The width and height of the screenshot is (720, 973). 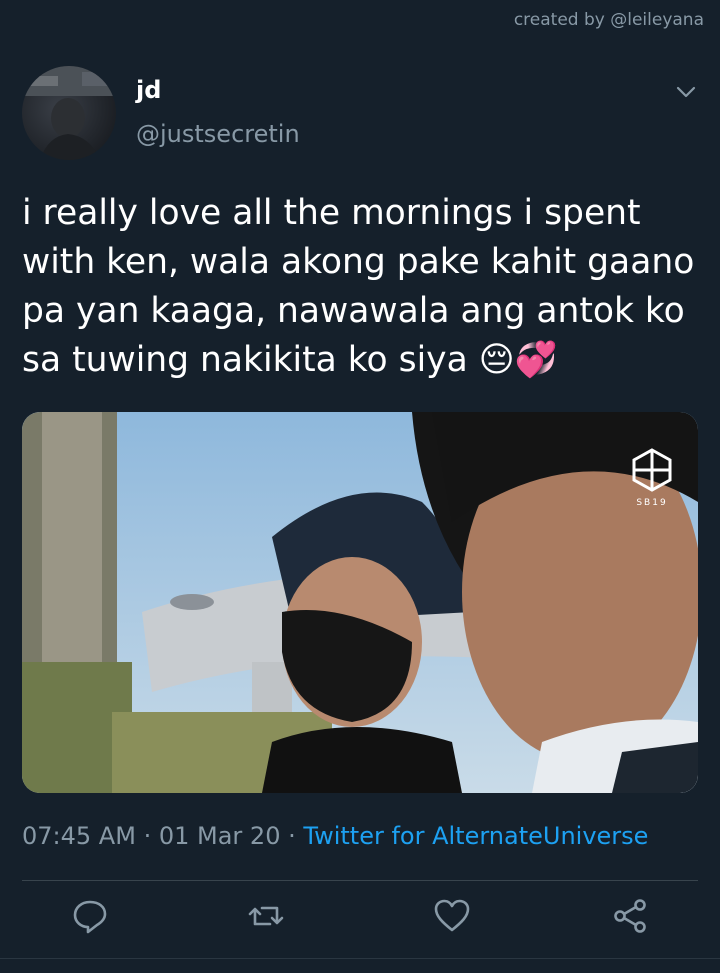 I want to click on media-watermark: SB19, so click(x=652, y=503).